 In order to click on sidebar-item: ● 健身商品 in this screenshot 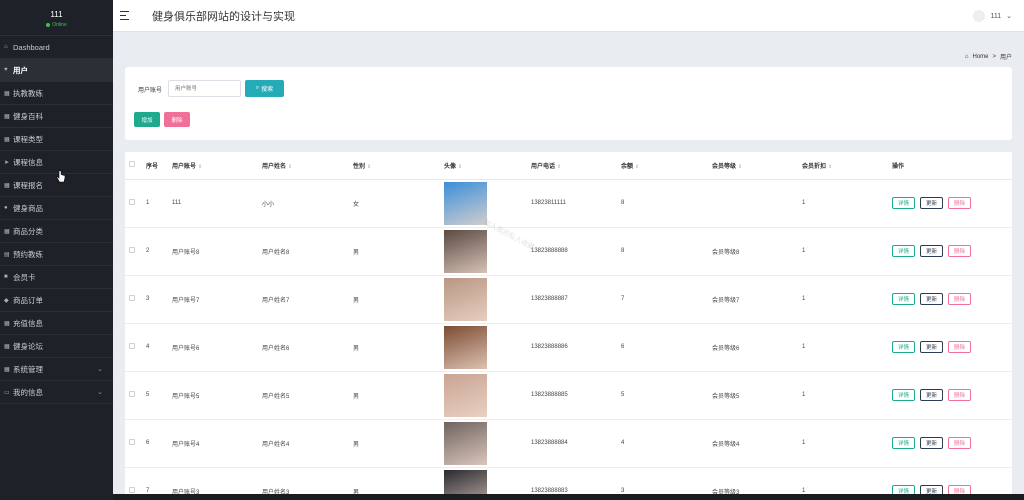, I will do `click(56, 208)`.